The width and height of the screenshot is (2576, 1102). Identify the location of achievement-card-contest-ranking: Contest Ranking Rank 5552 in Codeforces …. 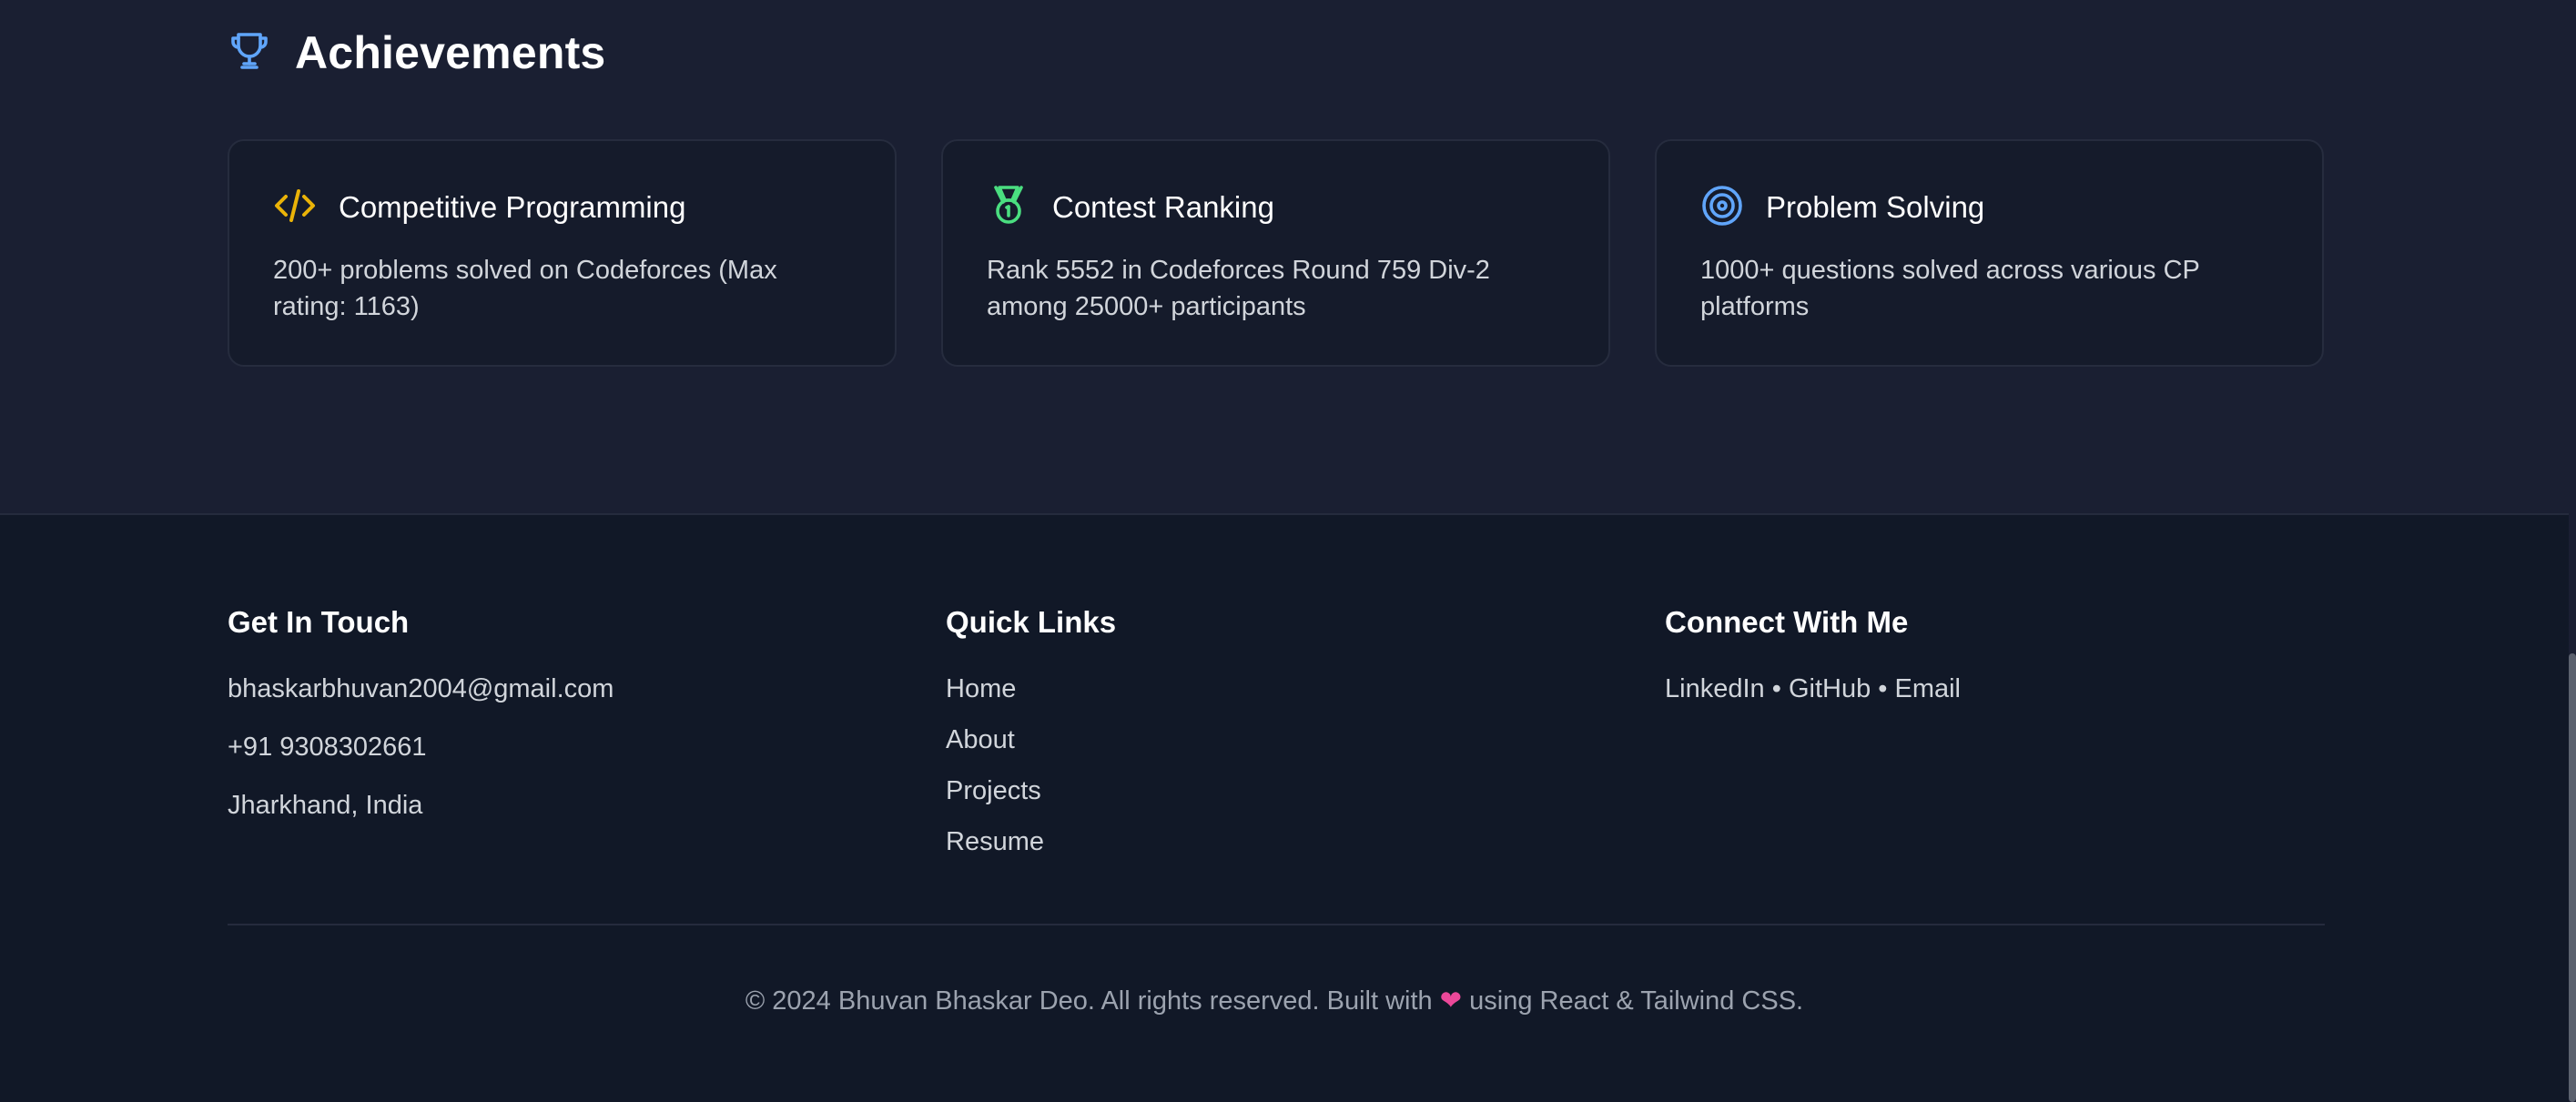
(1275, 253).